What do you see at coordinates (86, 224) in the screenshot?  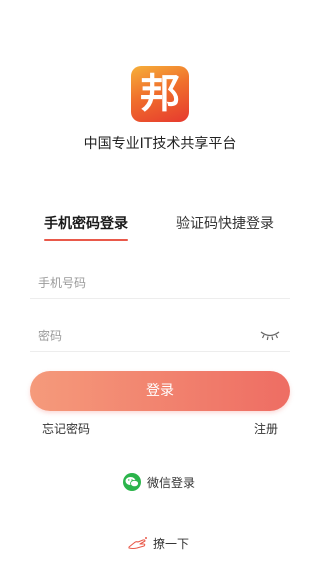 I see `tab-label: 手机密码登录` at bounding box center [86, 224].